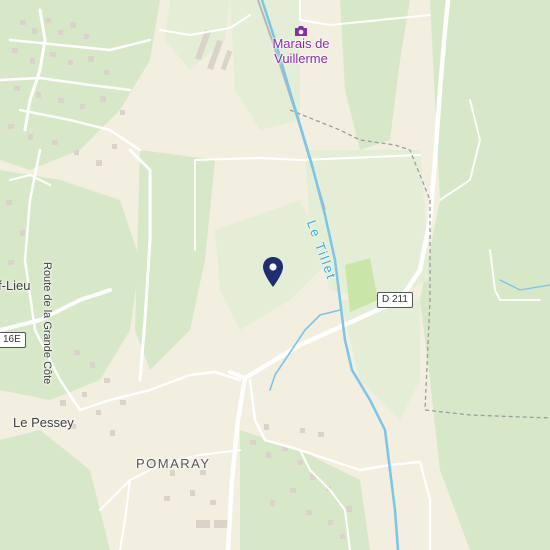 The width and height of the screenshot is (550, 550). I want to click on poi-marais-de-vuillerme: Marais de Vuillerme, so click(301, 45).